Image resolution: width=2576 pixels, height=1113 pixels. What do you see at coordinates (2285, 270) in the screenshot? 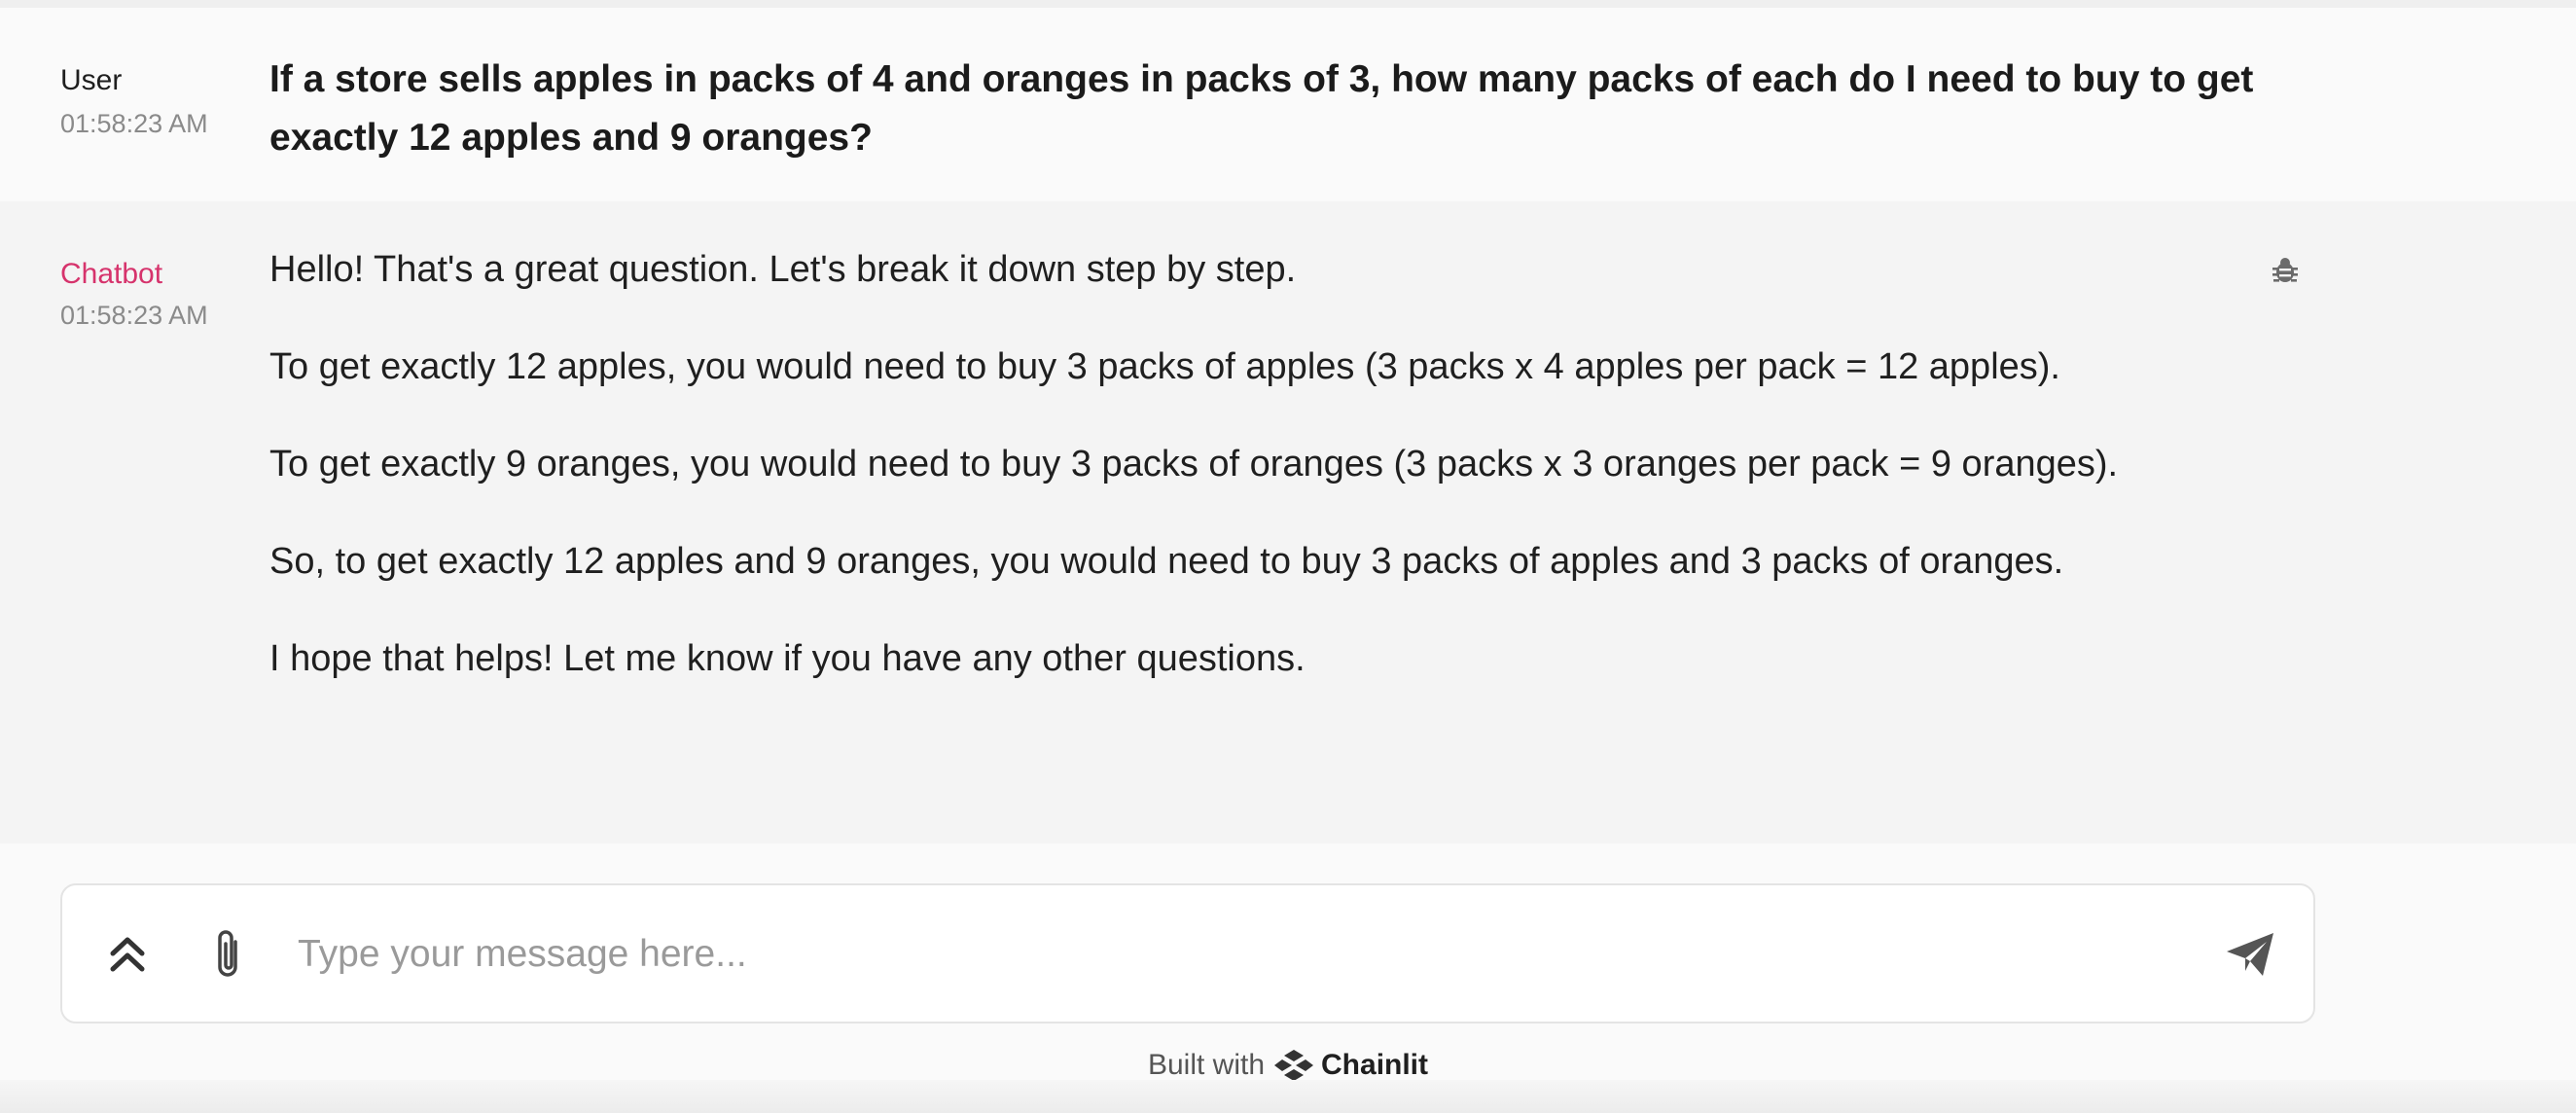
I see `bug-icon` at bounding box center [2285, 270].